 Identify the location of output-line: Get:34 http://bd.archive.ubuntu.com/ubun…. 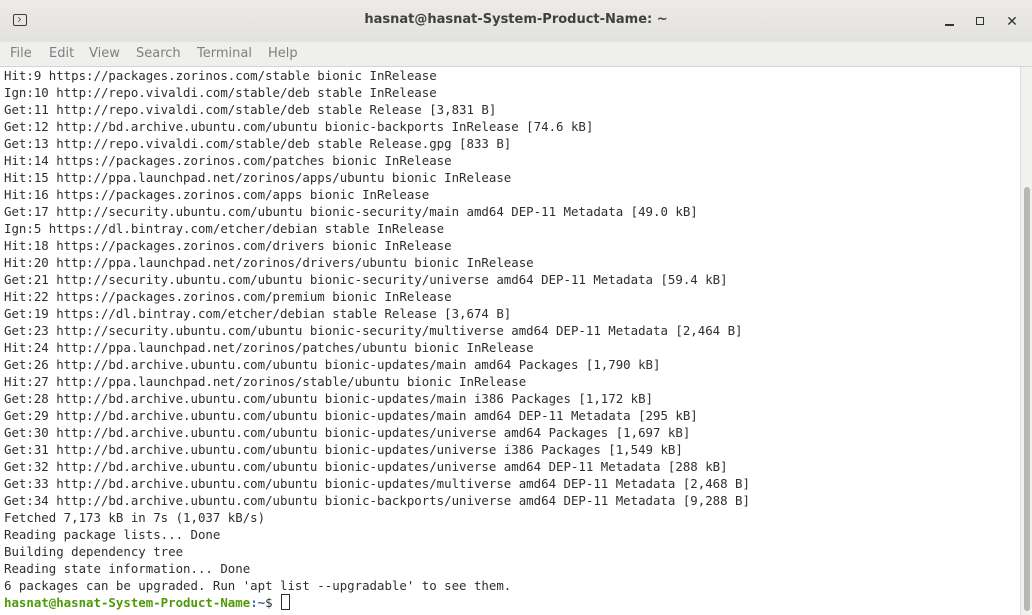
(377, 500).